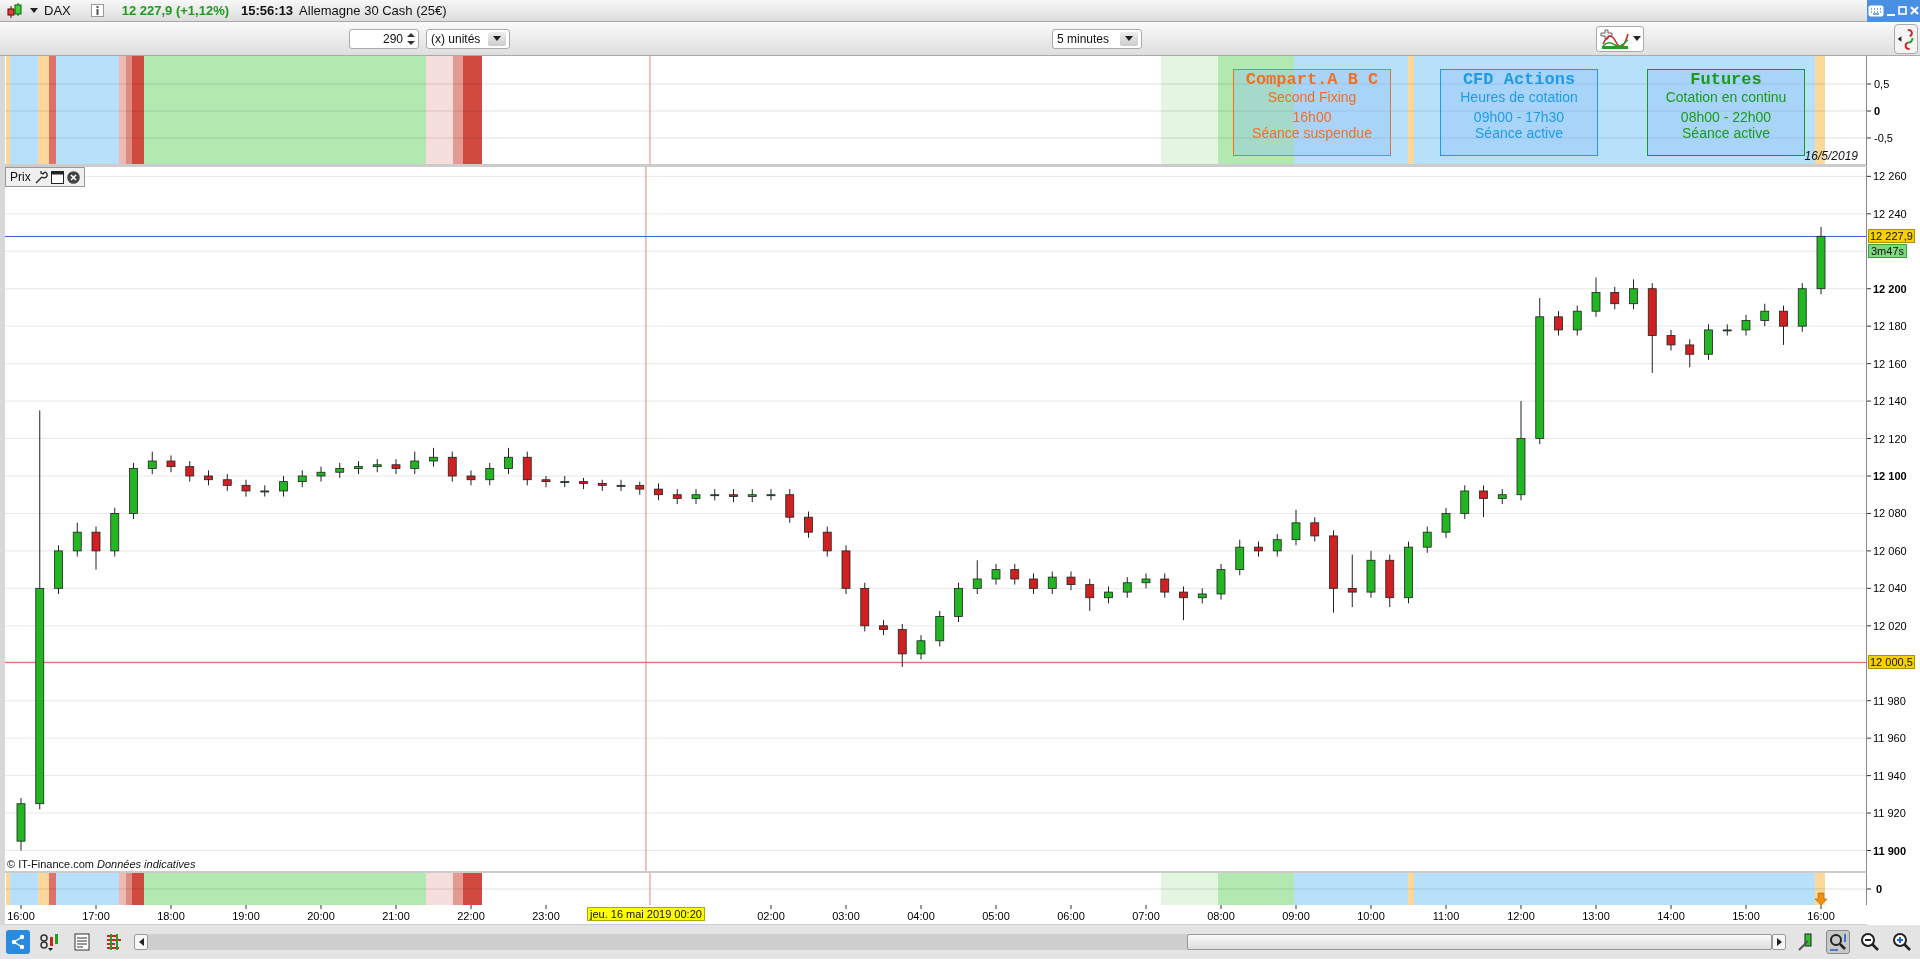  What do you see at coordinates (1671, 916) in the screenshot?
I see `x-tick-label: 14:00` at bounding box center [1671, 916].